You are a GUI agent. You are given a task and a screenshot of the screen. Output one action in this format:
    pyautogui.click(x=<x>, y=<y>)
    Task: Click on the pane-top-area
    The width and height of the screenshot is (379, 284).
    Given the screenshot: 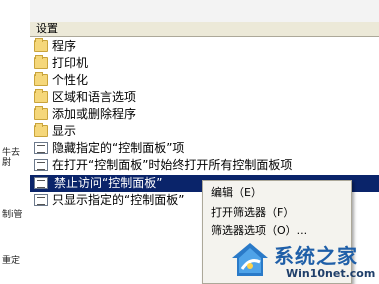 What is the action you would take?
    pyautogui.click(x=204, y=11)
    